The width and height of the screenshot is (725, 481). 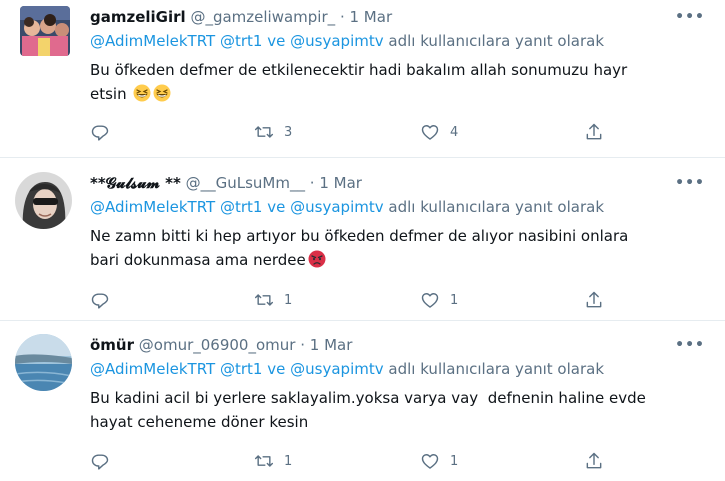 What do you see at coordinates (245, 183) in the screenshot?
I see `user-handle: @__GuLsuMm__` at bounding box center [245, 183].